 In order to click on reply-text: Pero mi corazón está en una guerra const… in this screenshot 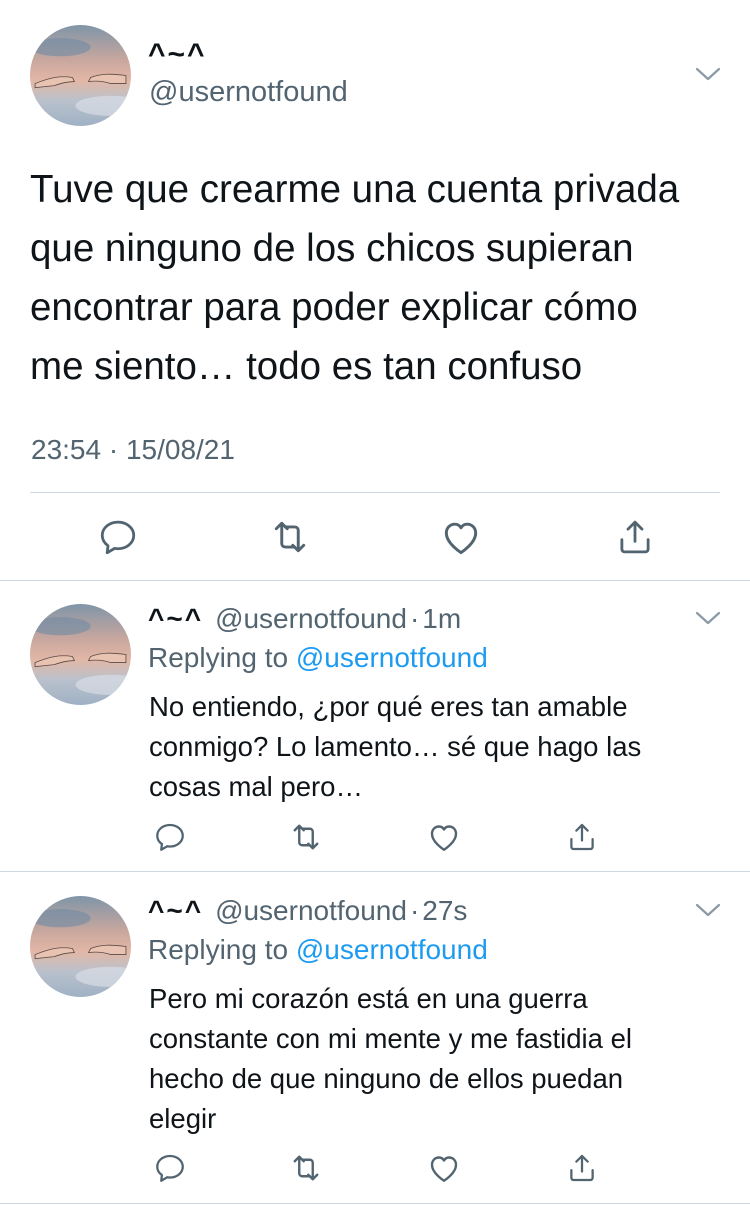, I will do `click(391, 1058)`.